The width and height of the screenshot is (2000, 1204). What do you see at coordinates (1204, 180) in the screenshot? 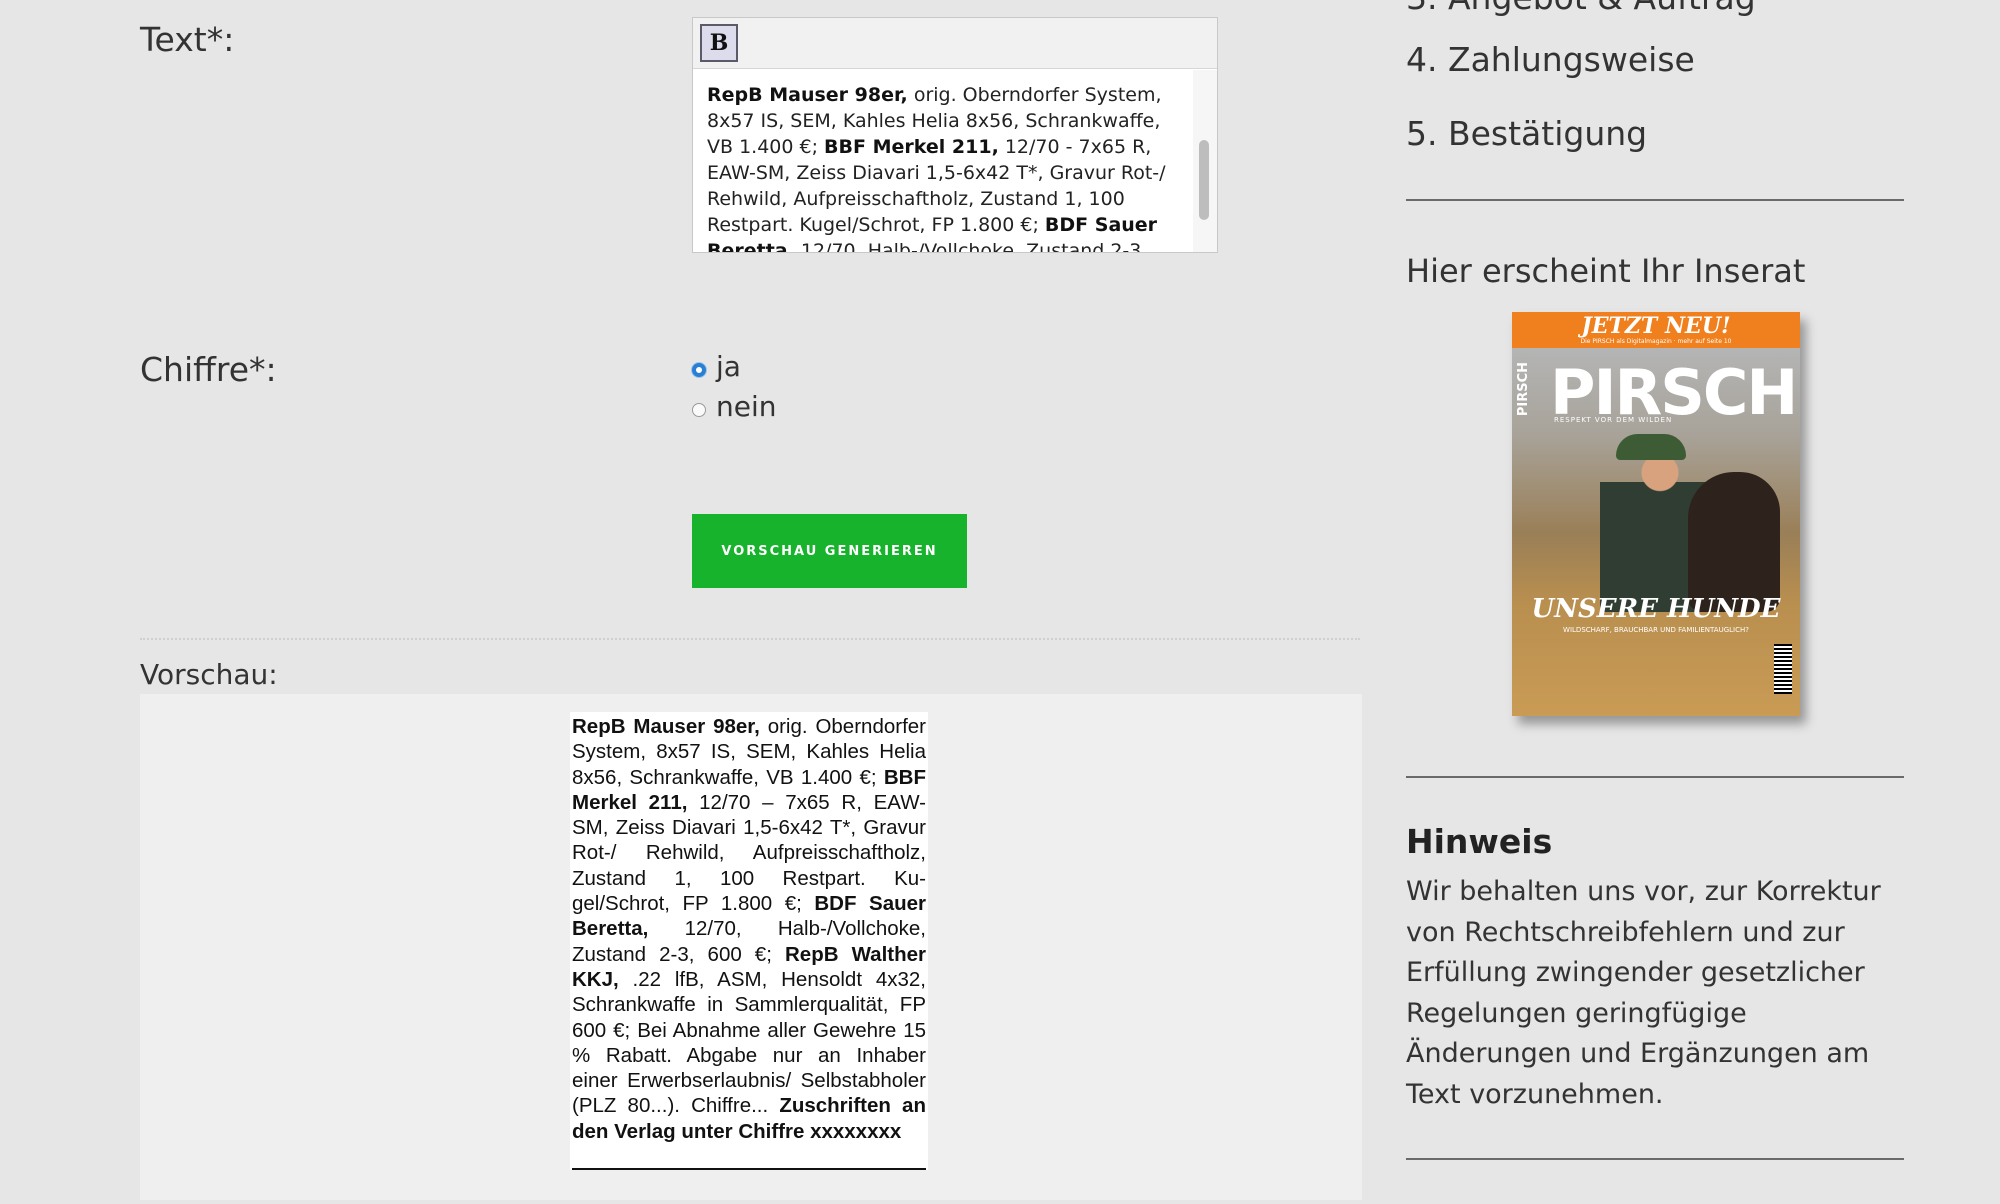
I see `editor-scrollbar-thumb` at bounding box center [1204, 180].